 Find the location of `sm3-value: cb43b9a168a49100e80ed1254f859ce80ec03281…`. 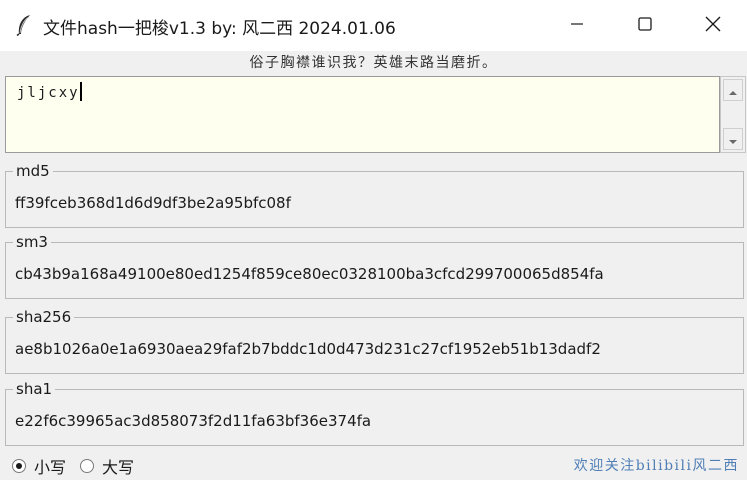

sm3-value: cb43b9a168a49100e80ed1254f859ce80ec03281… is located at coordinates (309, 274).